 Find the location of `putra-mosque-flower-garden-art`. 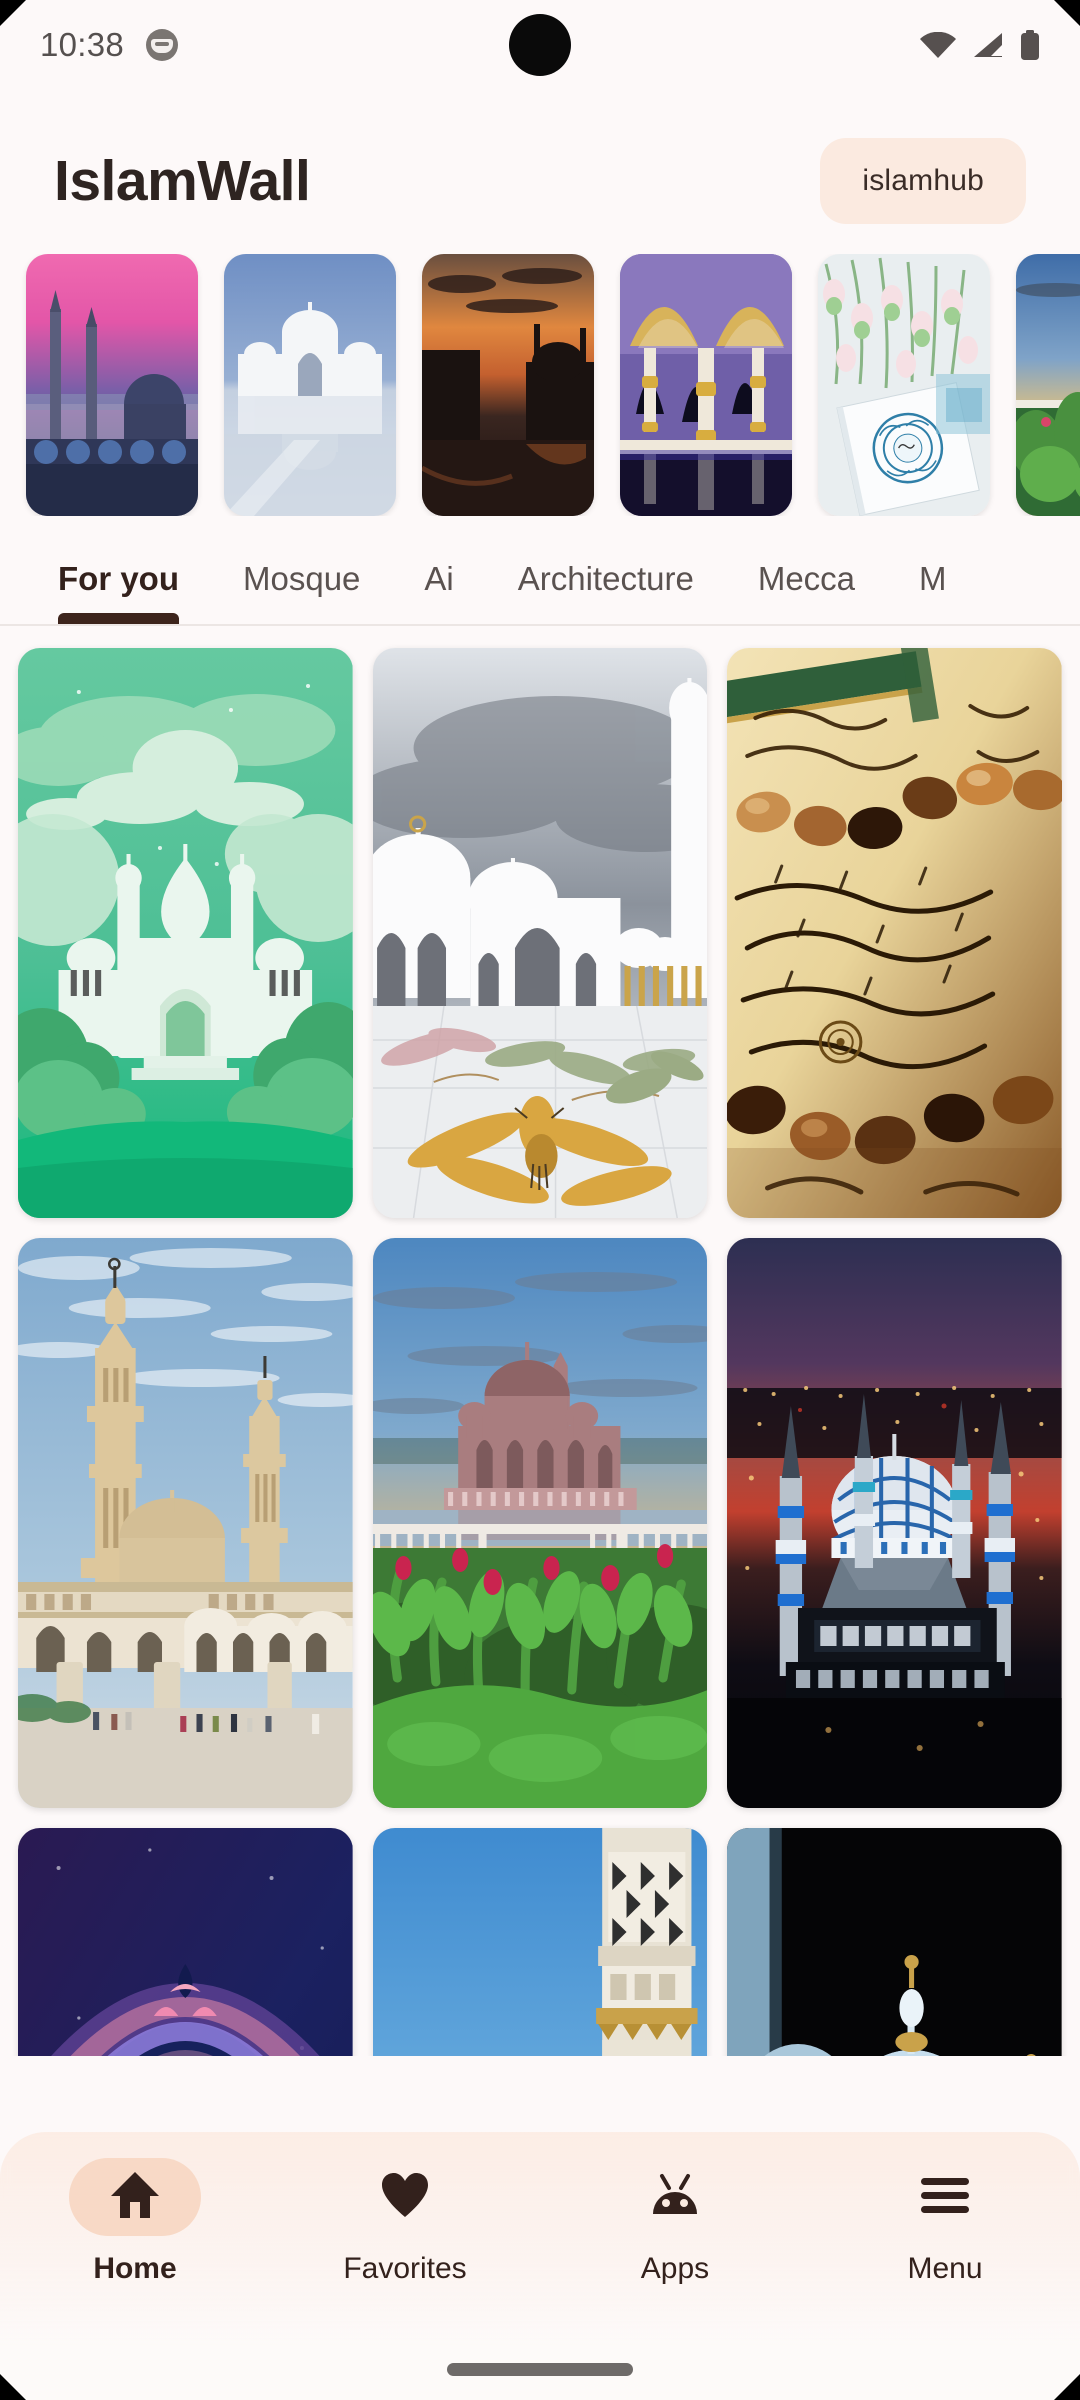

putra-mosque-flower-garden-art is located at coordinates (540, 1523).